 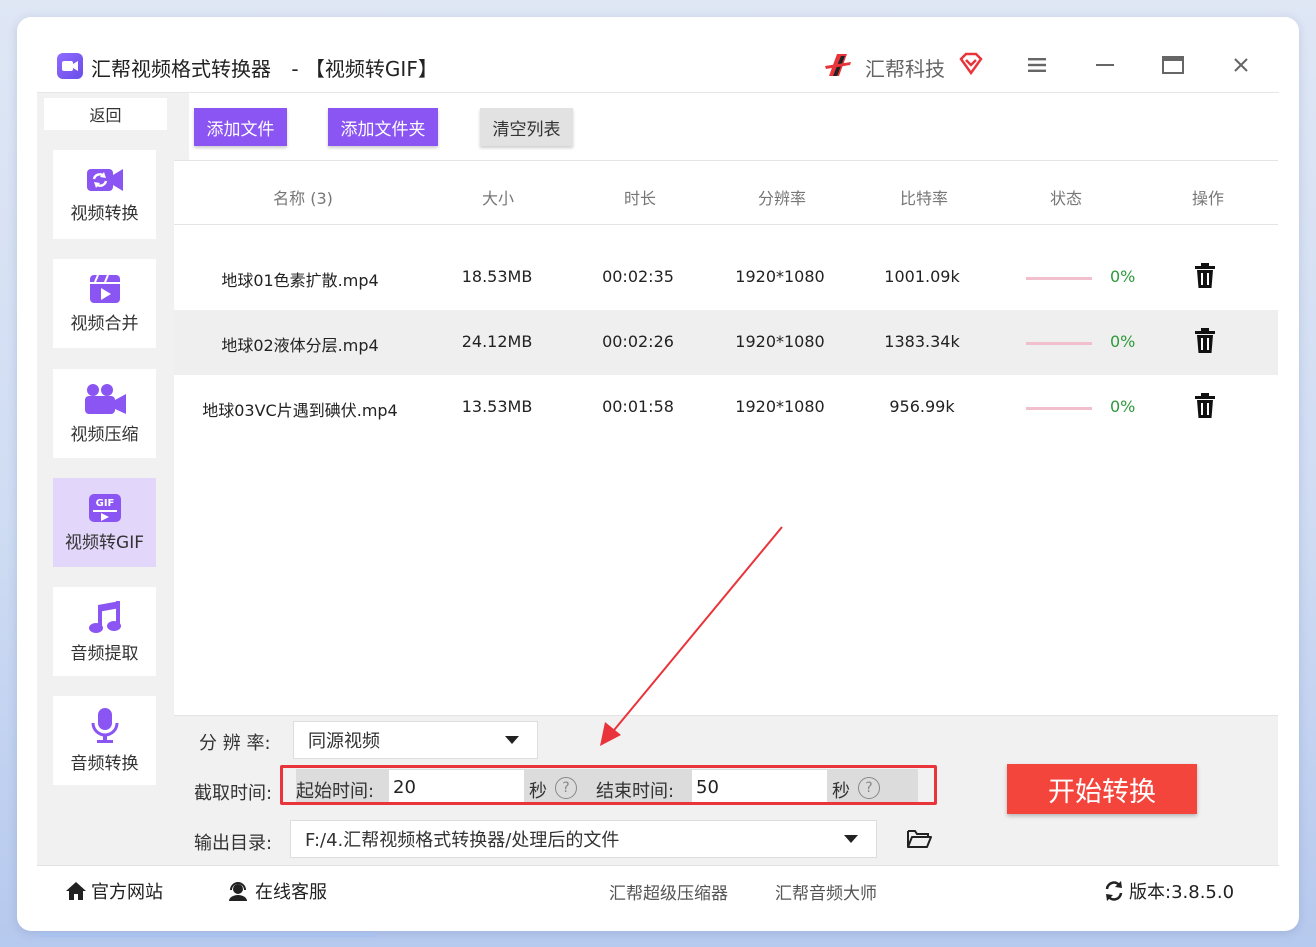 I want to click on super-compressor-link: 汇帮超级压缩器, so click(x=668, y=891).